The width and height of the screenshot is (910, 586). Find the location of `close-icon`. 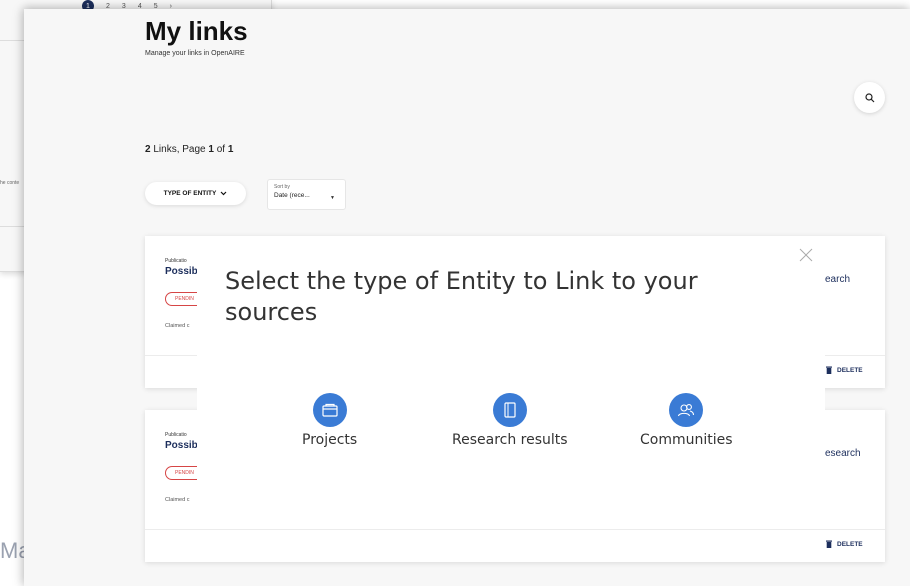

close-icon is located at coordinates (806, 255).